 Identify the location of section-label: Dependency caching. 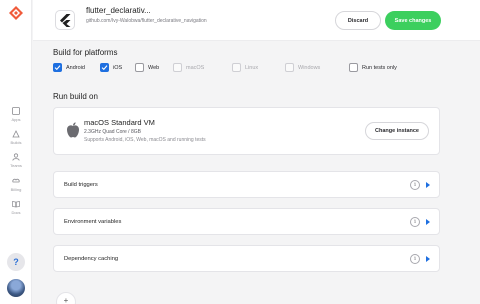
(91, 259).